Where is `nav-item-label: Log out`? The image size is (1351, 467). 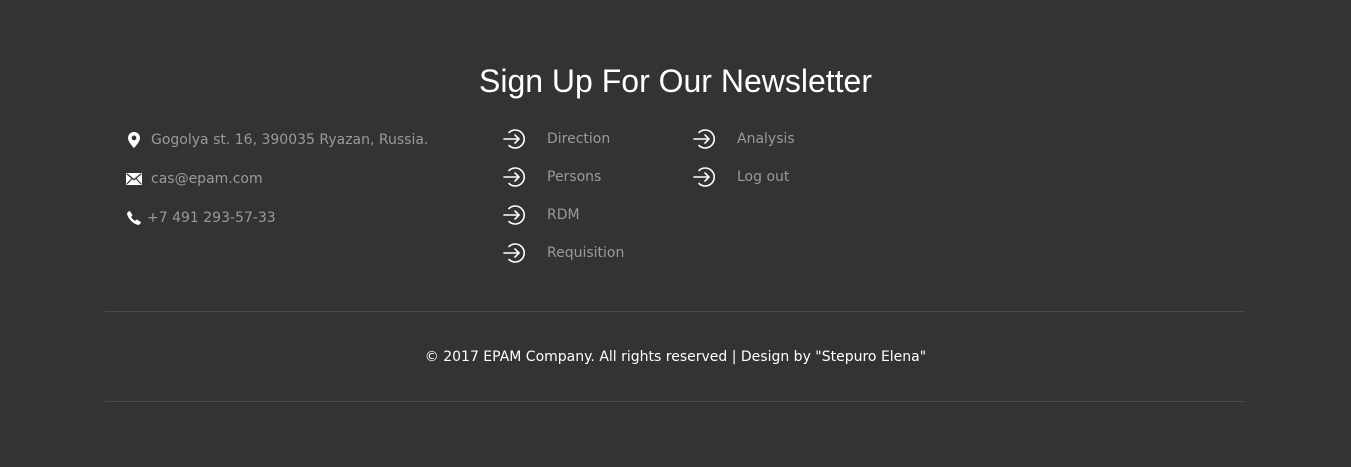 nav-item-label: Log out is located at coordinates (763, 177).